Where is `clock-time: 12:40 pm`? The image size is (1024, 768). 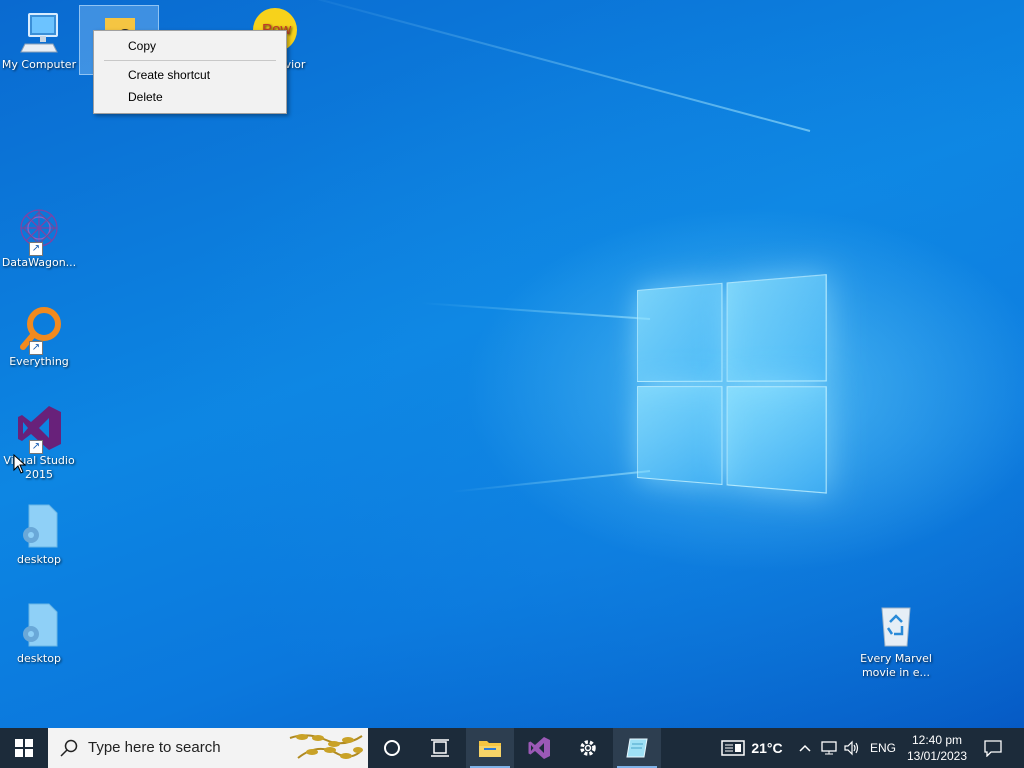
clock-time: 12:40 pm is located at coordinates (937, 740).